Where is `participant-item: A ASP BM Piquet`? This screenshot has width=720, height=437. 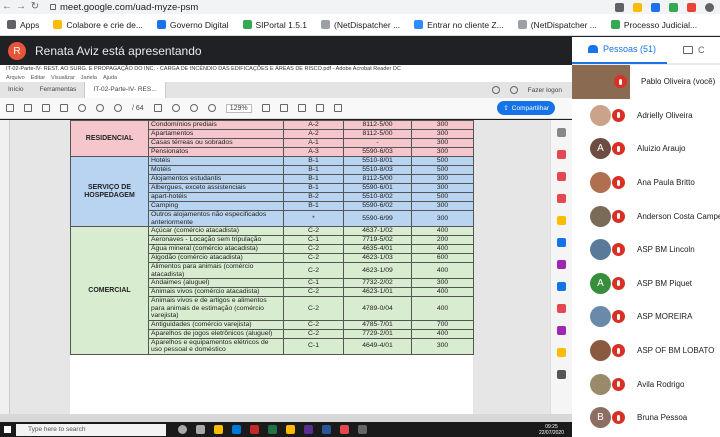 participant-item: A ASP BM Piquet is located at coordinates (646, 284).